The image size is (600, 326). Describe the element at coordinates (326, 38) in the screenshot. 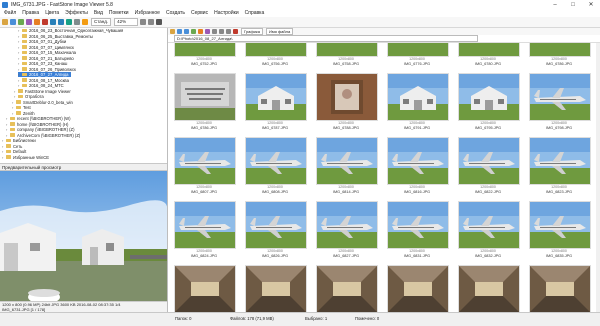

I see `path-input: D:\Photo\2016_08_27_Алгида\` at that location.